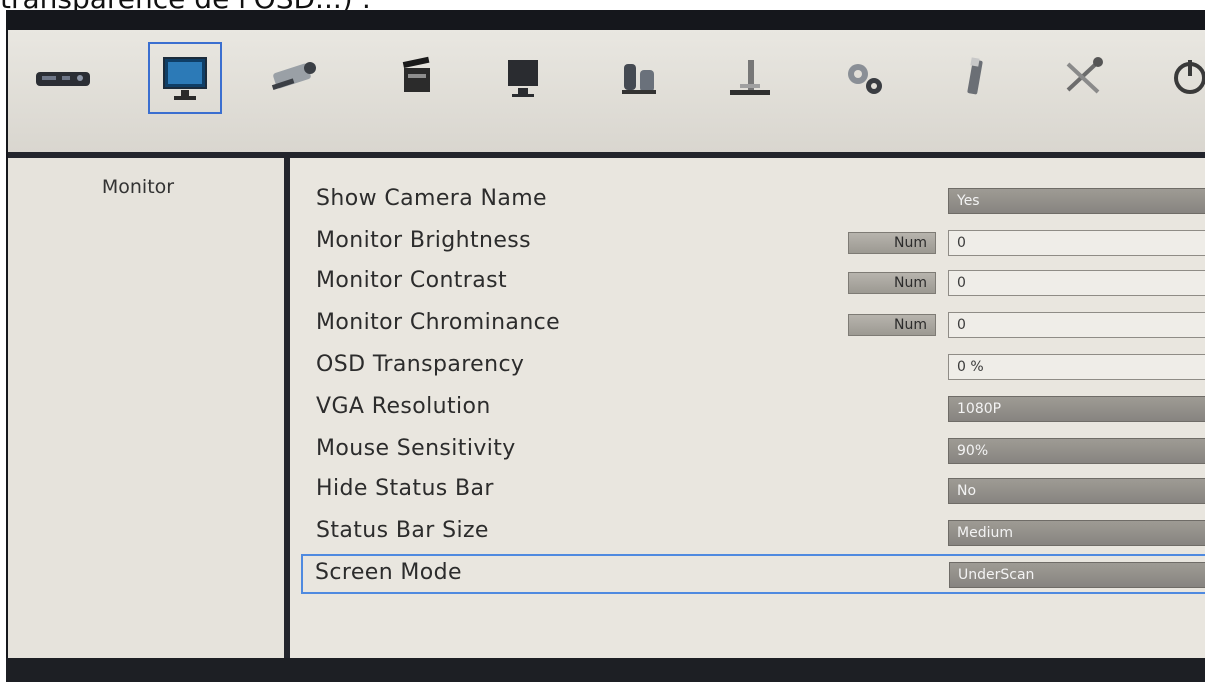 This screenshot has height=682, width=1205. I want to click on setting-label: VGA Resolution, so click(403, 406).